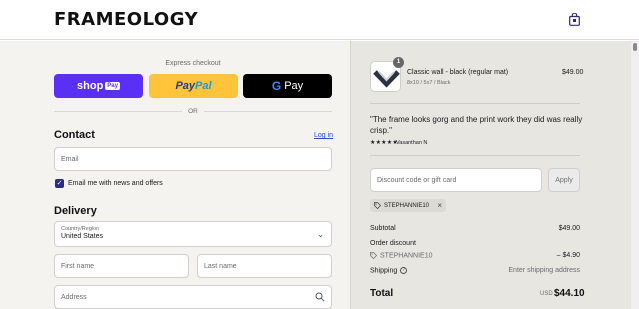 The height and width of the screenshot is (309, 639). Describe the element at coordinates (417, 180) in the screenshot. I see `discount-placeholder: Discount code or gift card` at that location.